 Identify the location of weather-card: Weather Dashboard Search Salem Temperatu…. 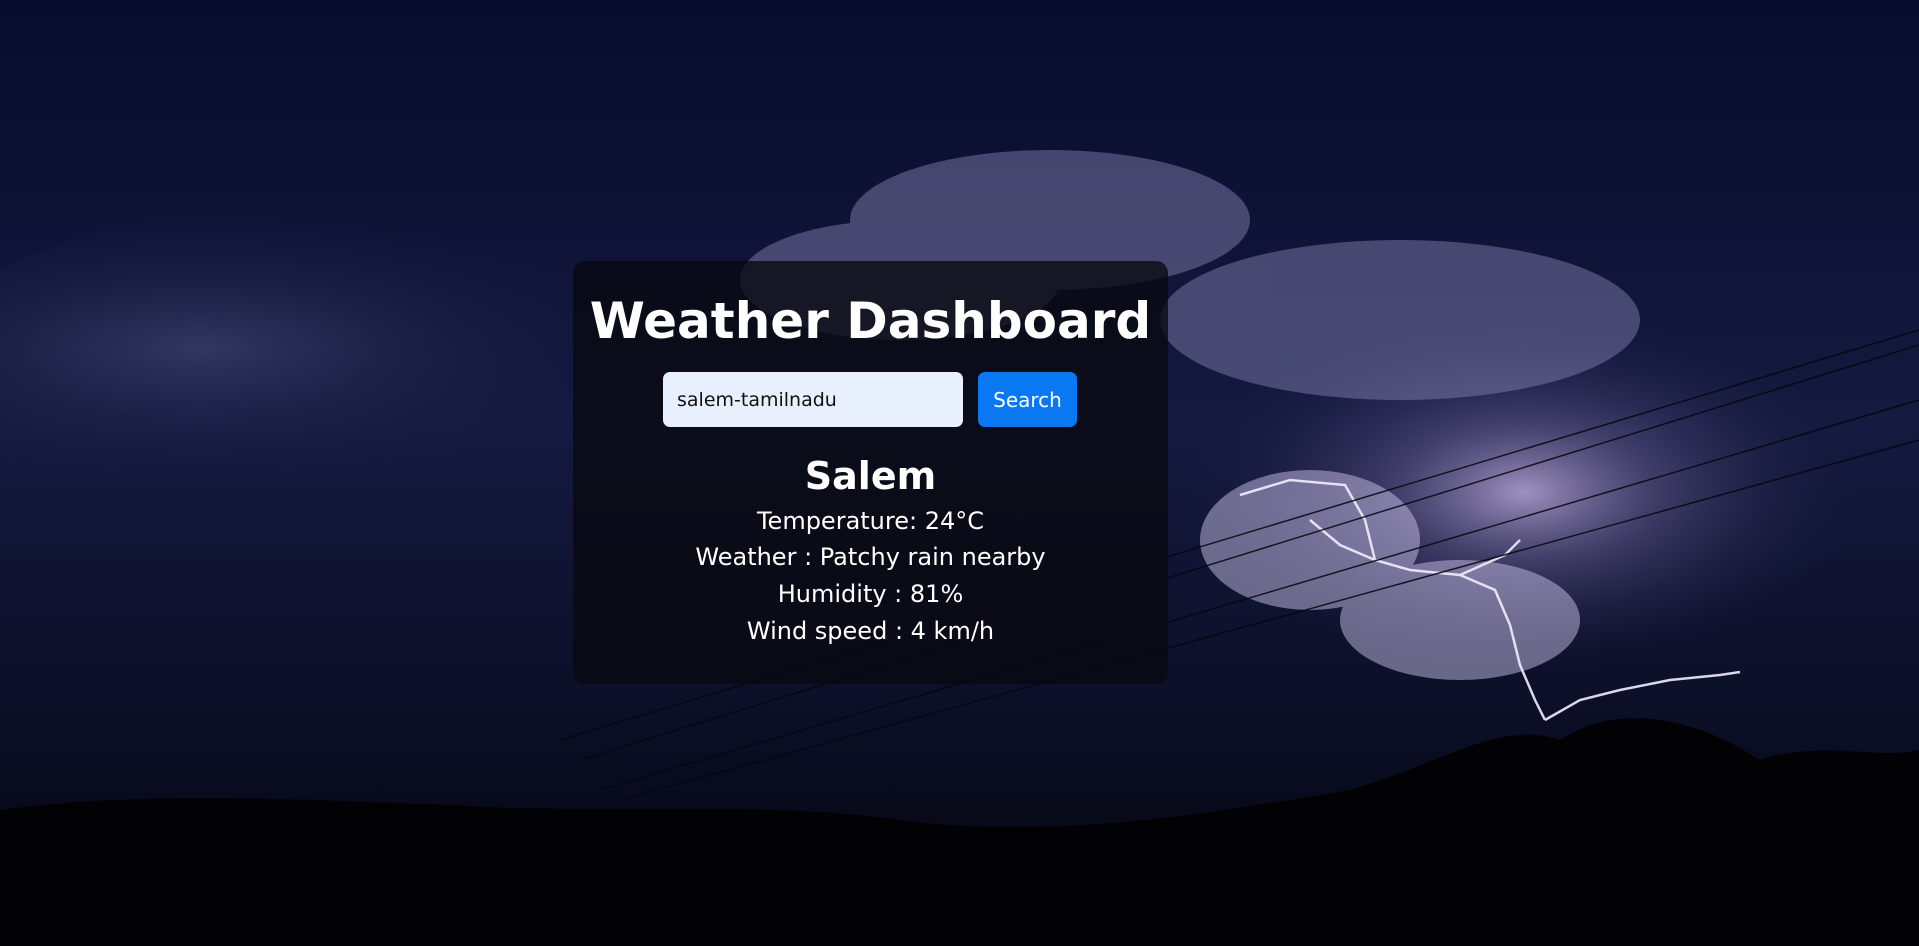
(870, 472).